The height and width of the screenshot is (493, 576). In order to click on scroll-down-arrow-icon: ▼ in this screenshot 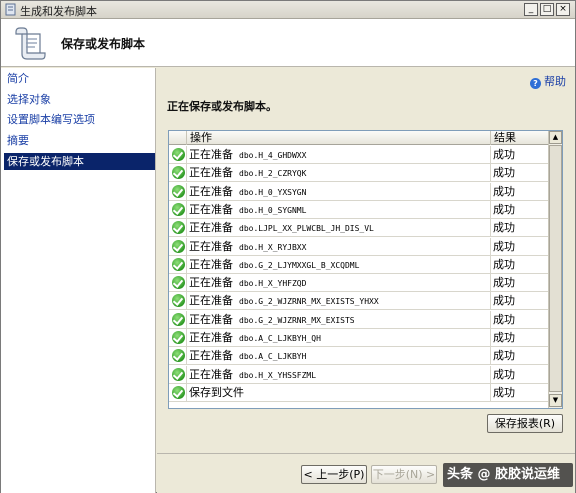, I will do `click(555, 400)`.